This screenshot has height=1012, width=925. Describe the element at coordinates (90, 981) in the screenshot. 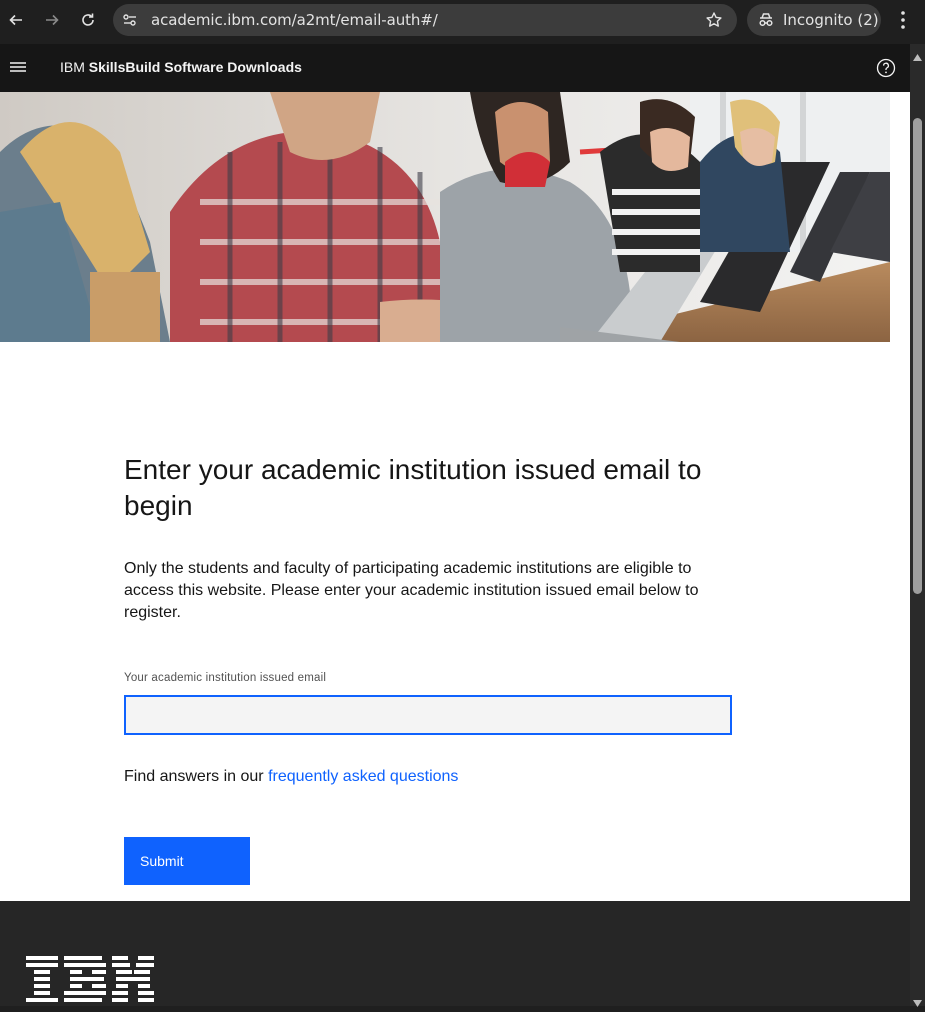

I see `ibm-logo` at that location.